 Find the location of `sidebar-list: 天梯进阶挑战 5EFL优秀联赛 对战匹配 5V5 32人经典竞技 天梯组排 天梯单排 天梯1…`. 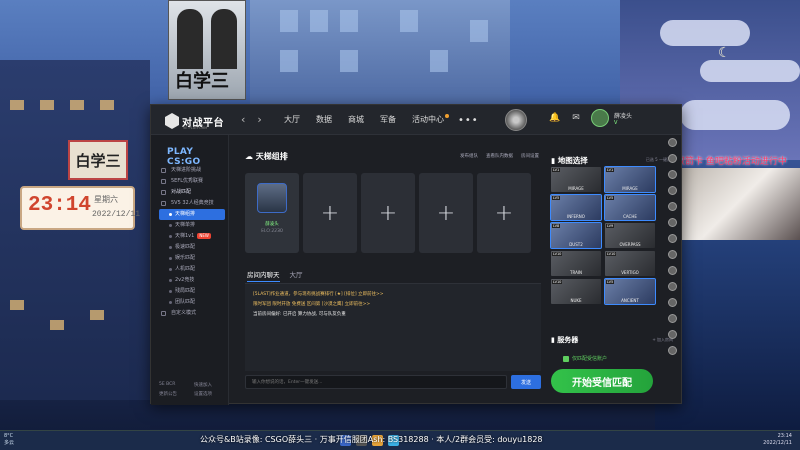

sidebar-list: 天梯进阶挑战 5EFL优秀联赛 对战匹配 5V5 32人经典竞技 天梯组排 天梯单排 天梯1… is located at coordinates (192, 242).